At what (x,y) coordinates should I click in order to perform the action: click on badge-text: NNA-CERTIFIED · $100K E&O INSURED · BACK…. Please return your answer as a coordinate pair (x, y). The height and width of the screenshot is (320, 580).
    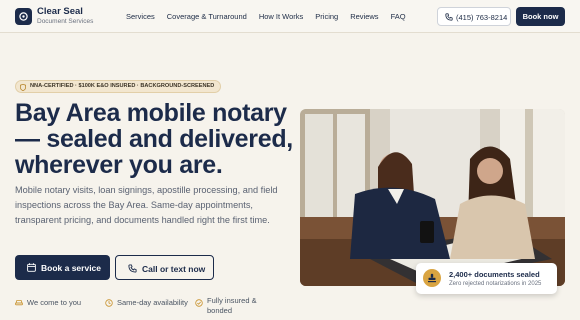
    Looking at the image, I should click on (122, 86).